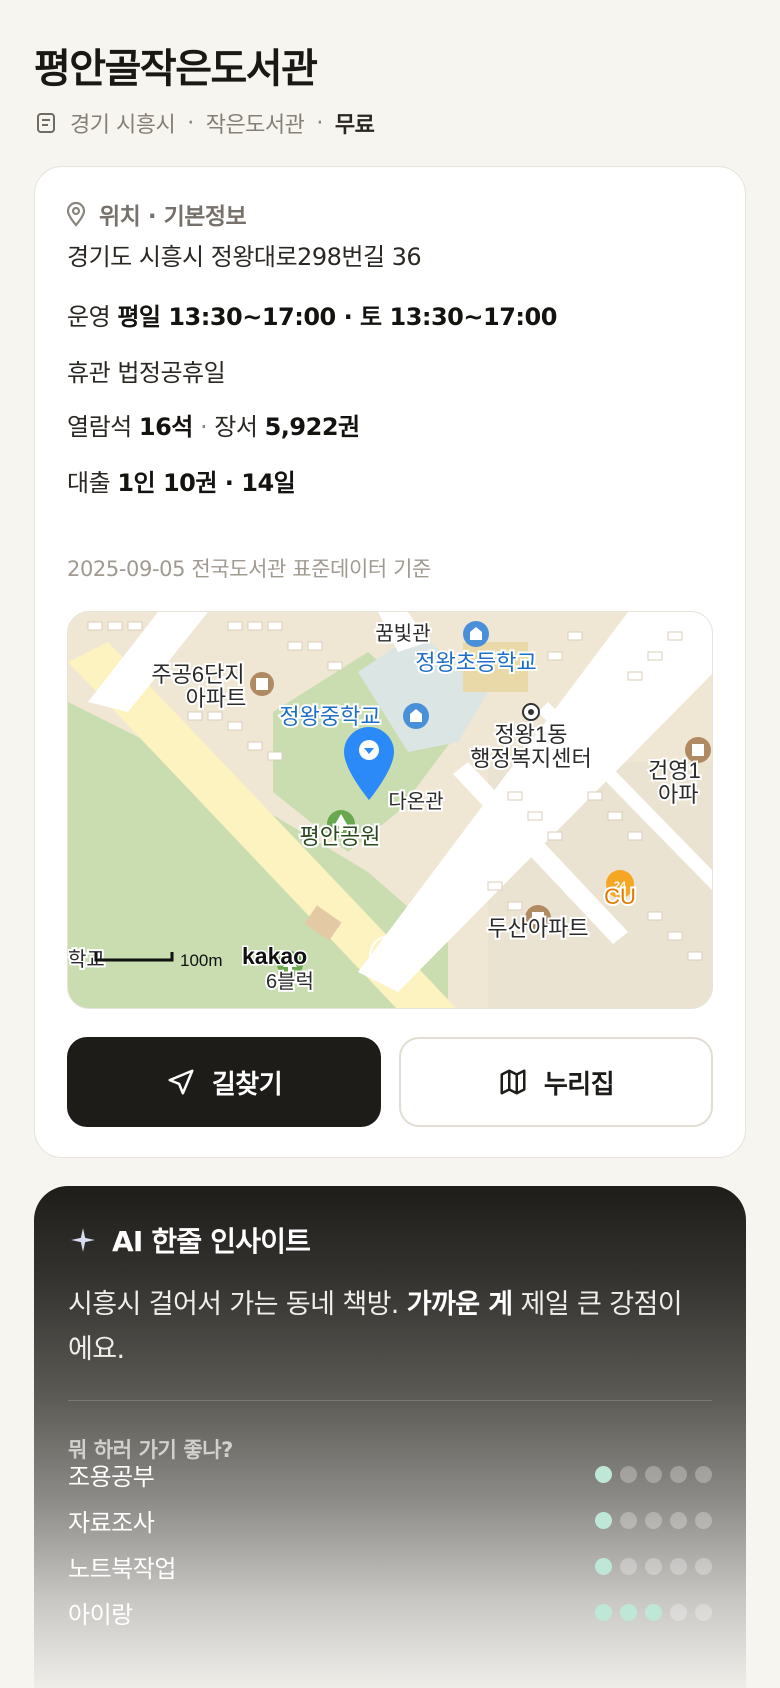 The width and height of the screenshot is (780, 1688). I want to click on loan-row: 대출 1인 10권 · 14일, so click(181, 480).